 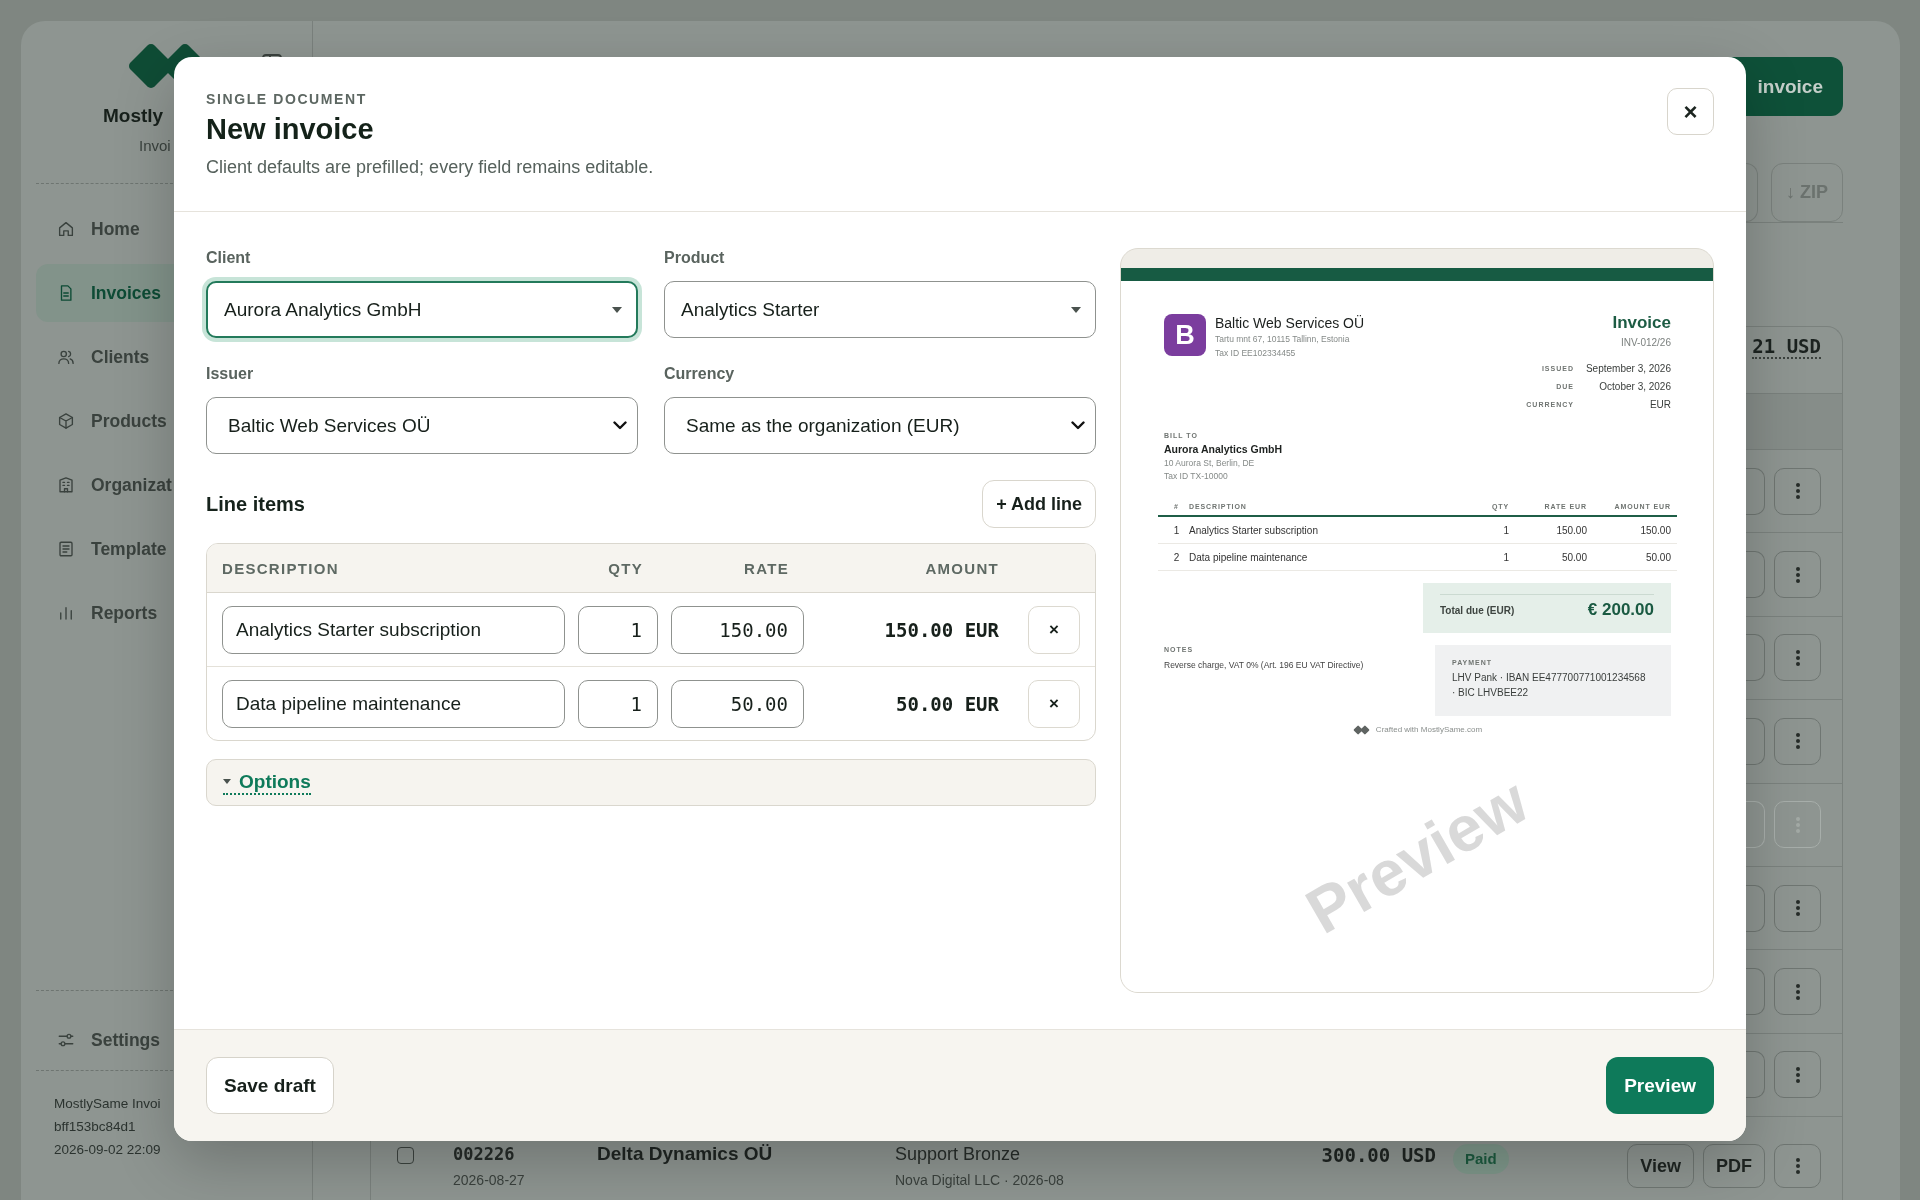 I want to click on client-name: Delta Dynamics OÜ, so click(x=685, y=1154).